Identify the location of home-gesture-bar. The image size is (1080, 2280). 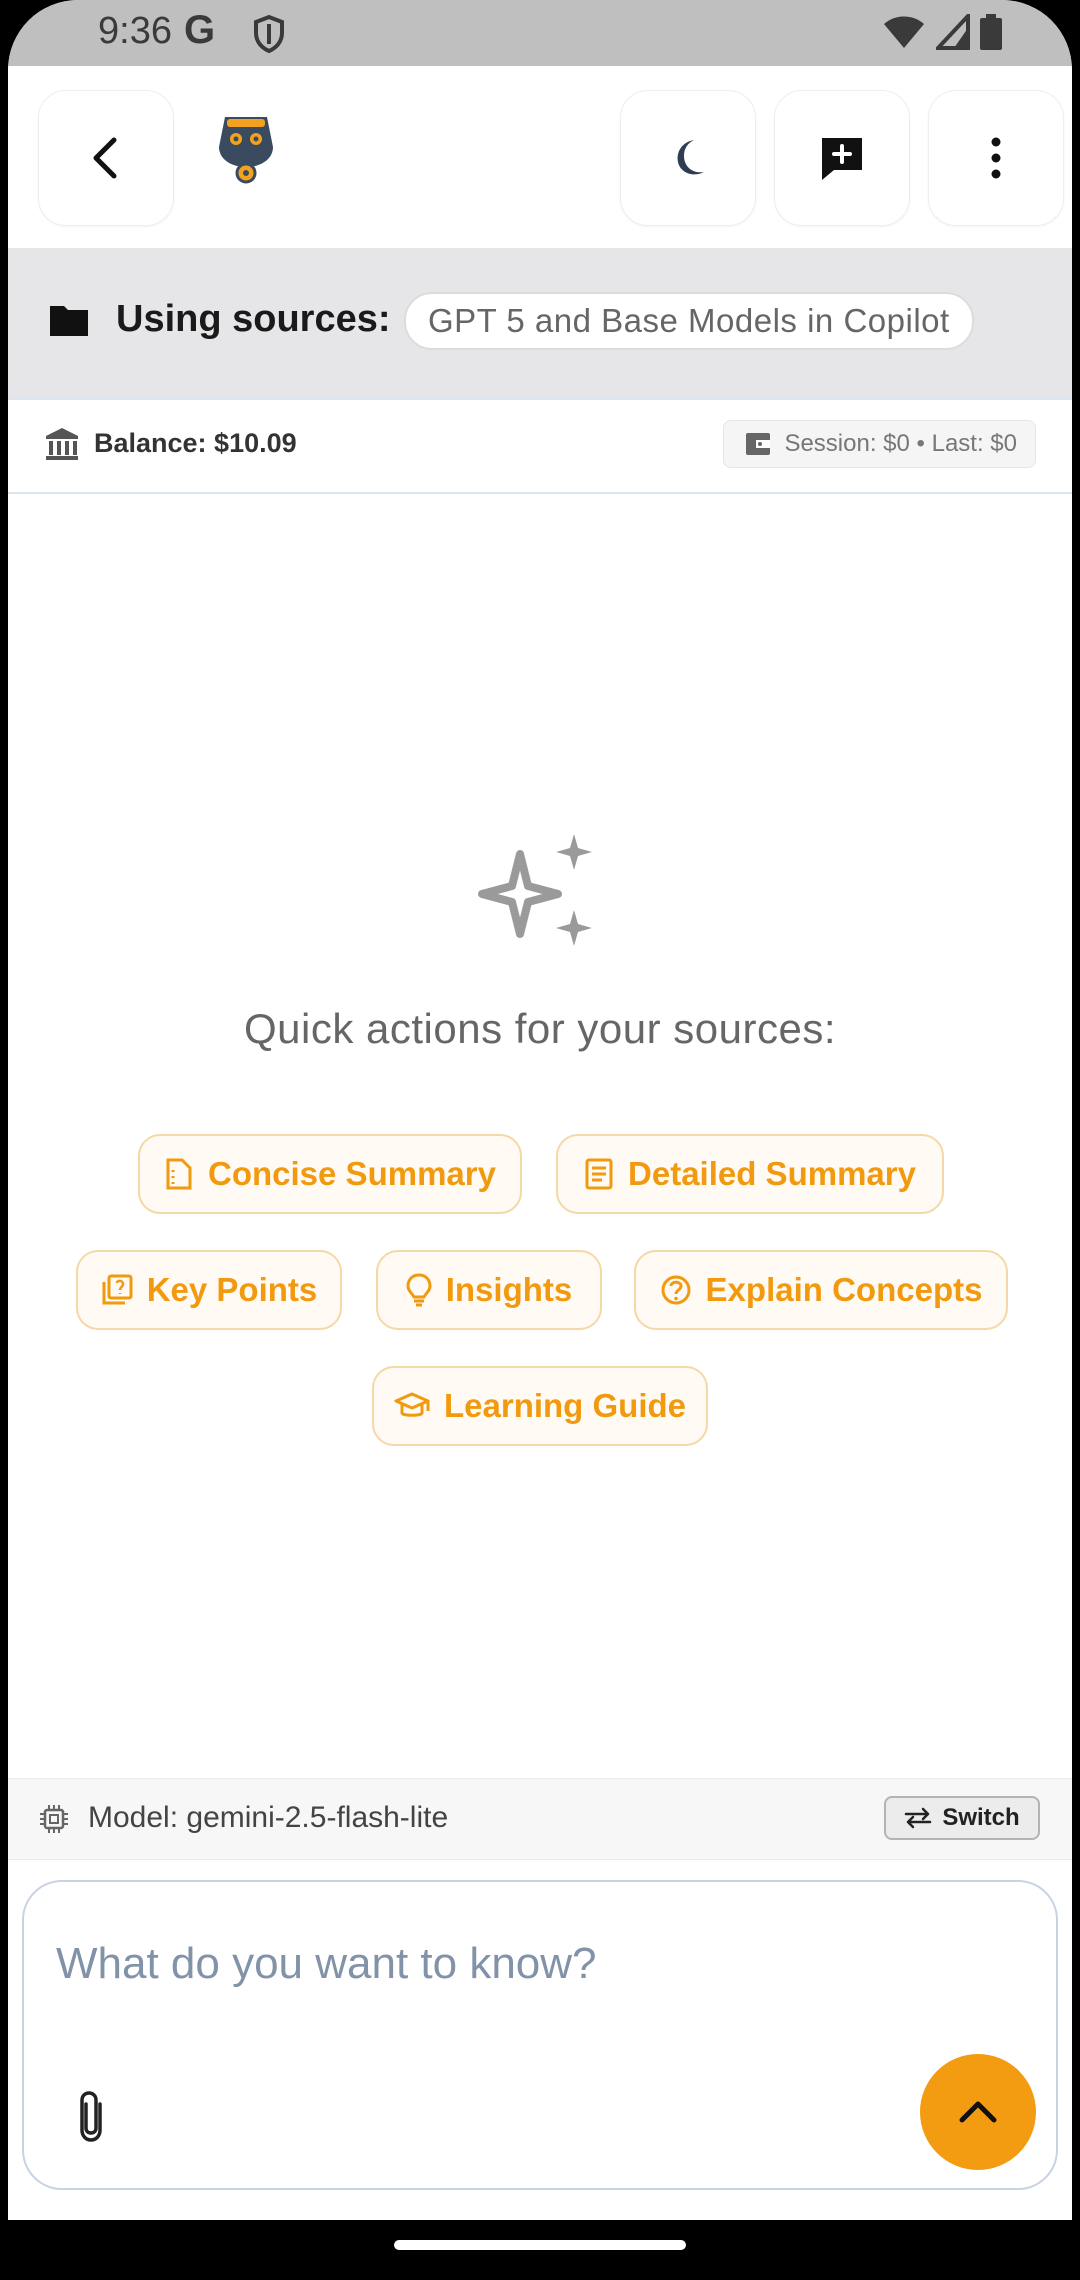
(540, 2245).